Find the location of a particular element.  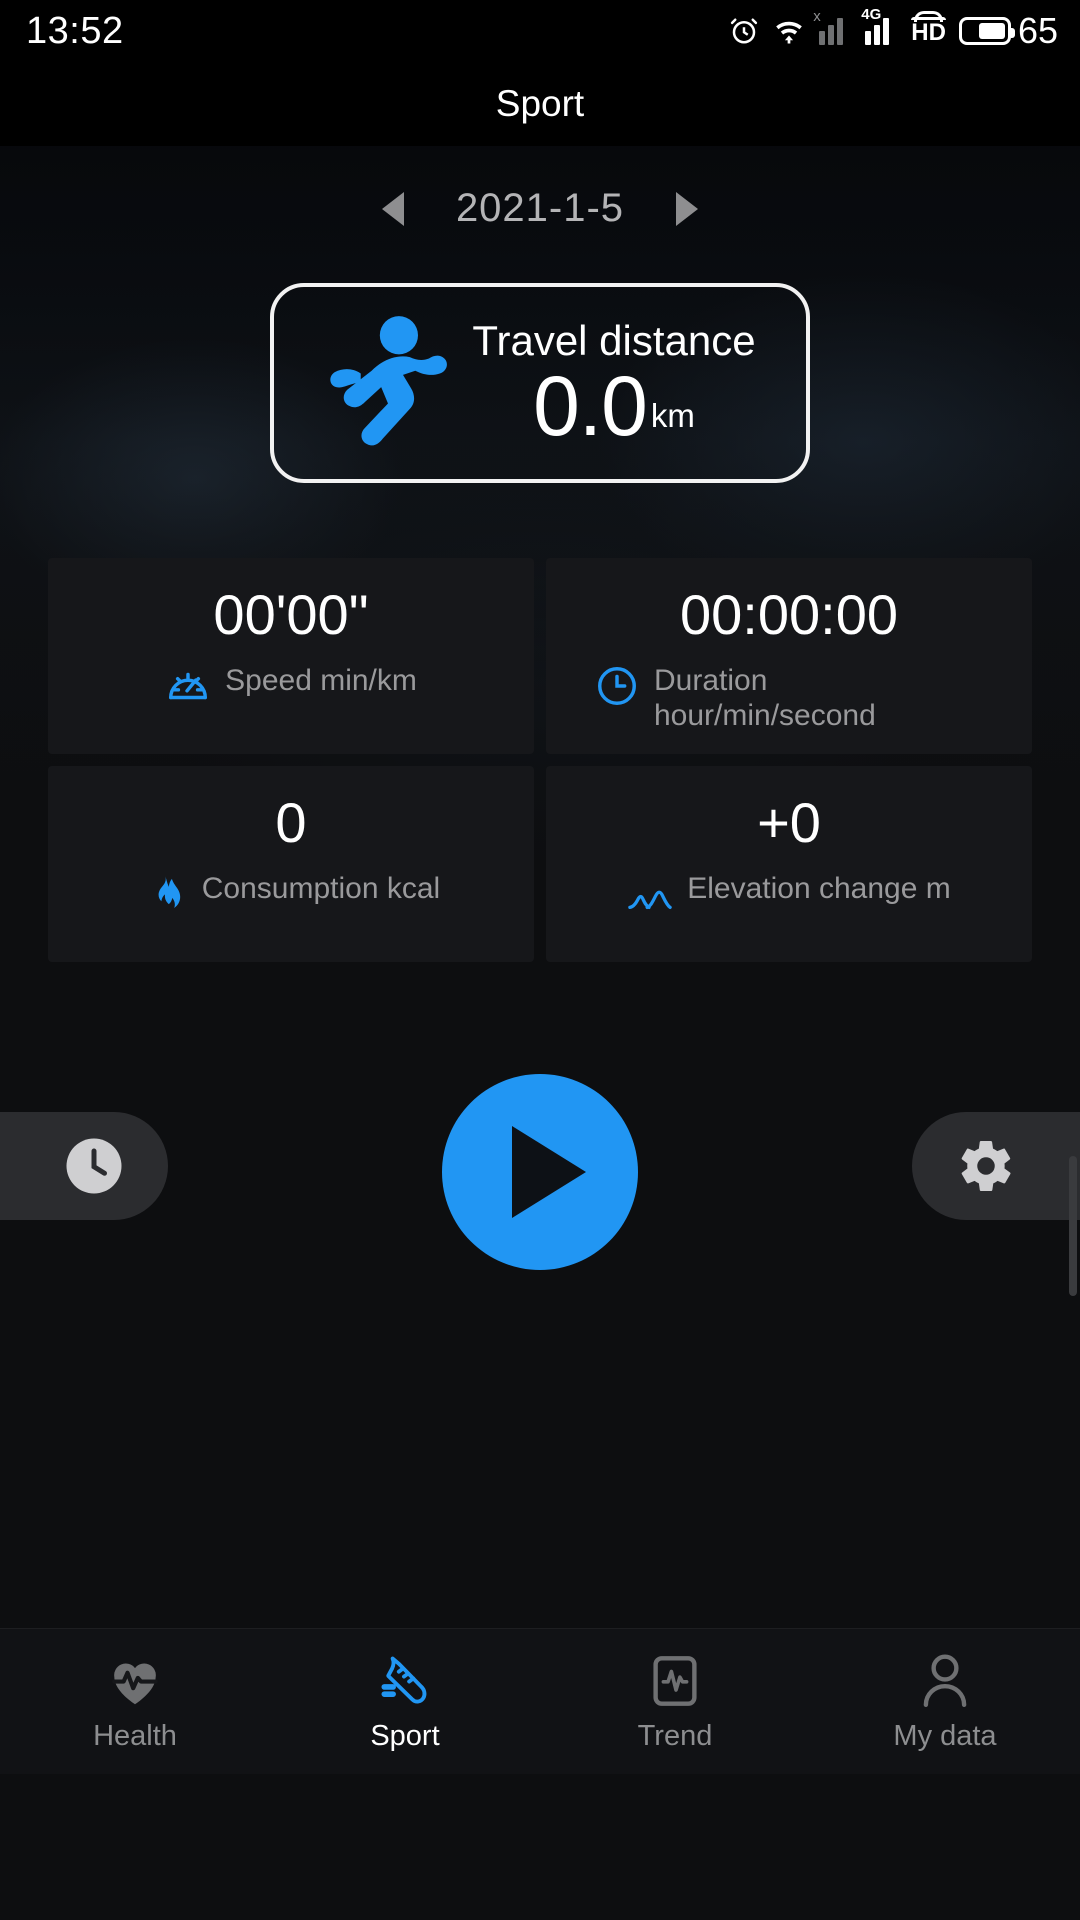

stat-label-row: Elevation change m is located at coordinates (789, 894).